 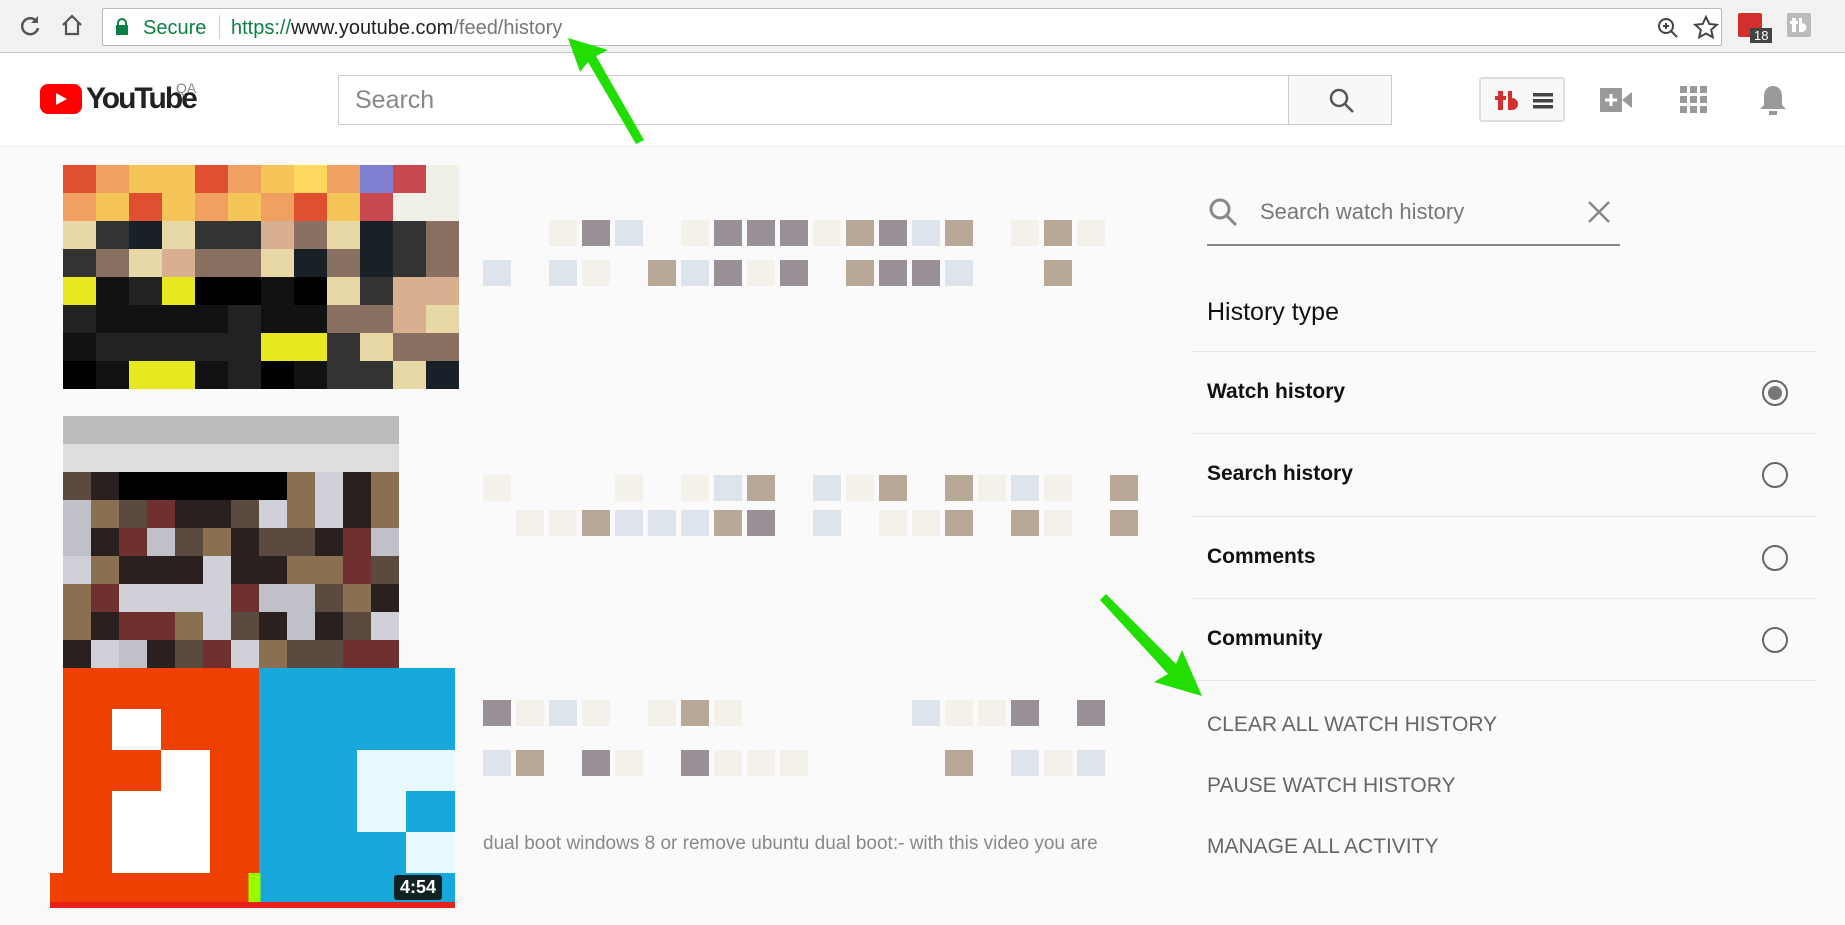 What do you see at coordinates (1706, 28) in the screenshot?
I see `bookmark-star-icon` at bounding box center [1706, 28].